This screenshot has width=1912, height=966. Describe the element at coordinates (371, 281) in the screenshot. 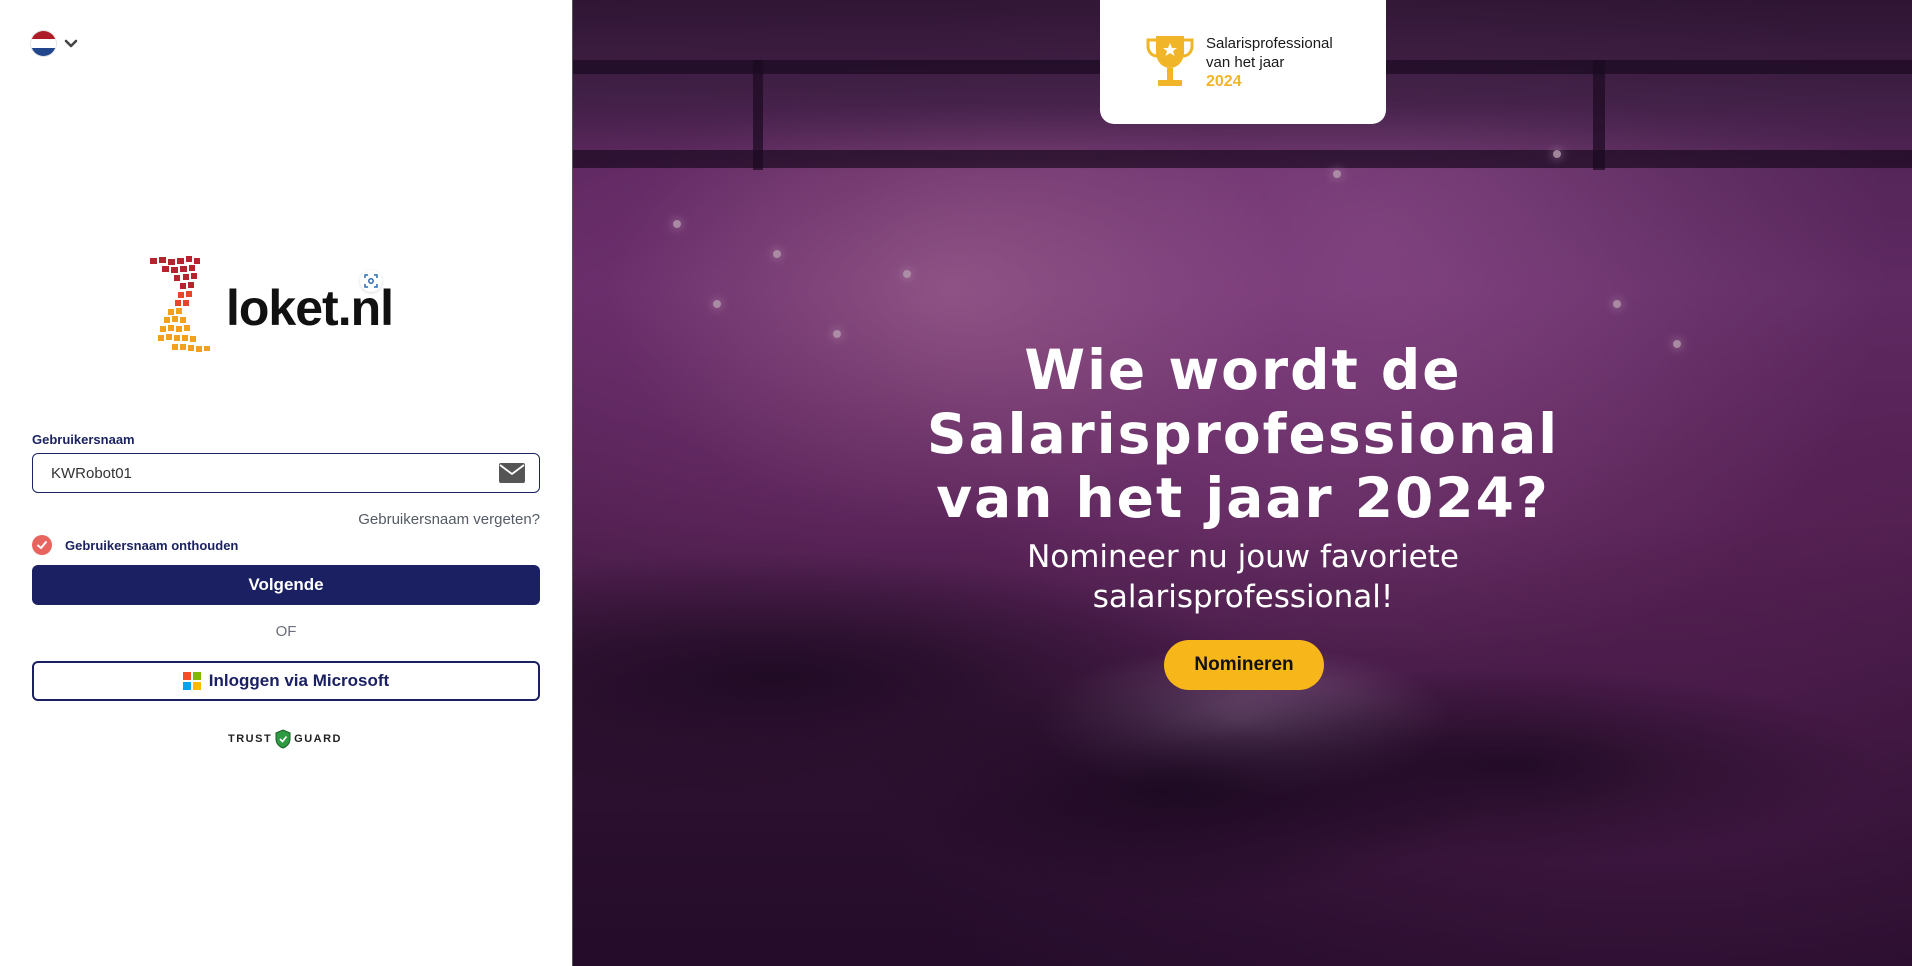

I see `scan-icon` at that location.